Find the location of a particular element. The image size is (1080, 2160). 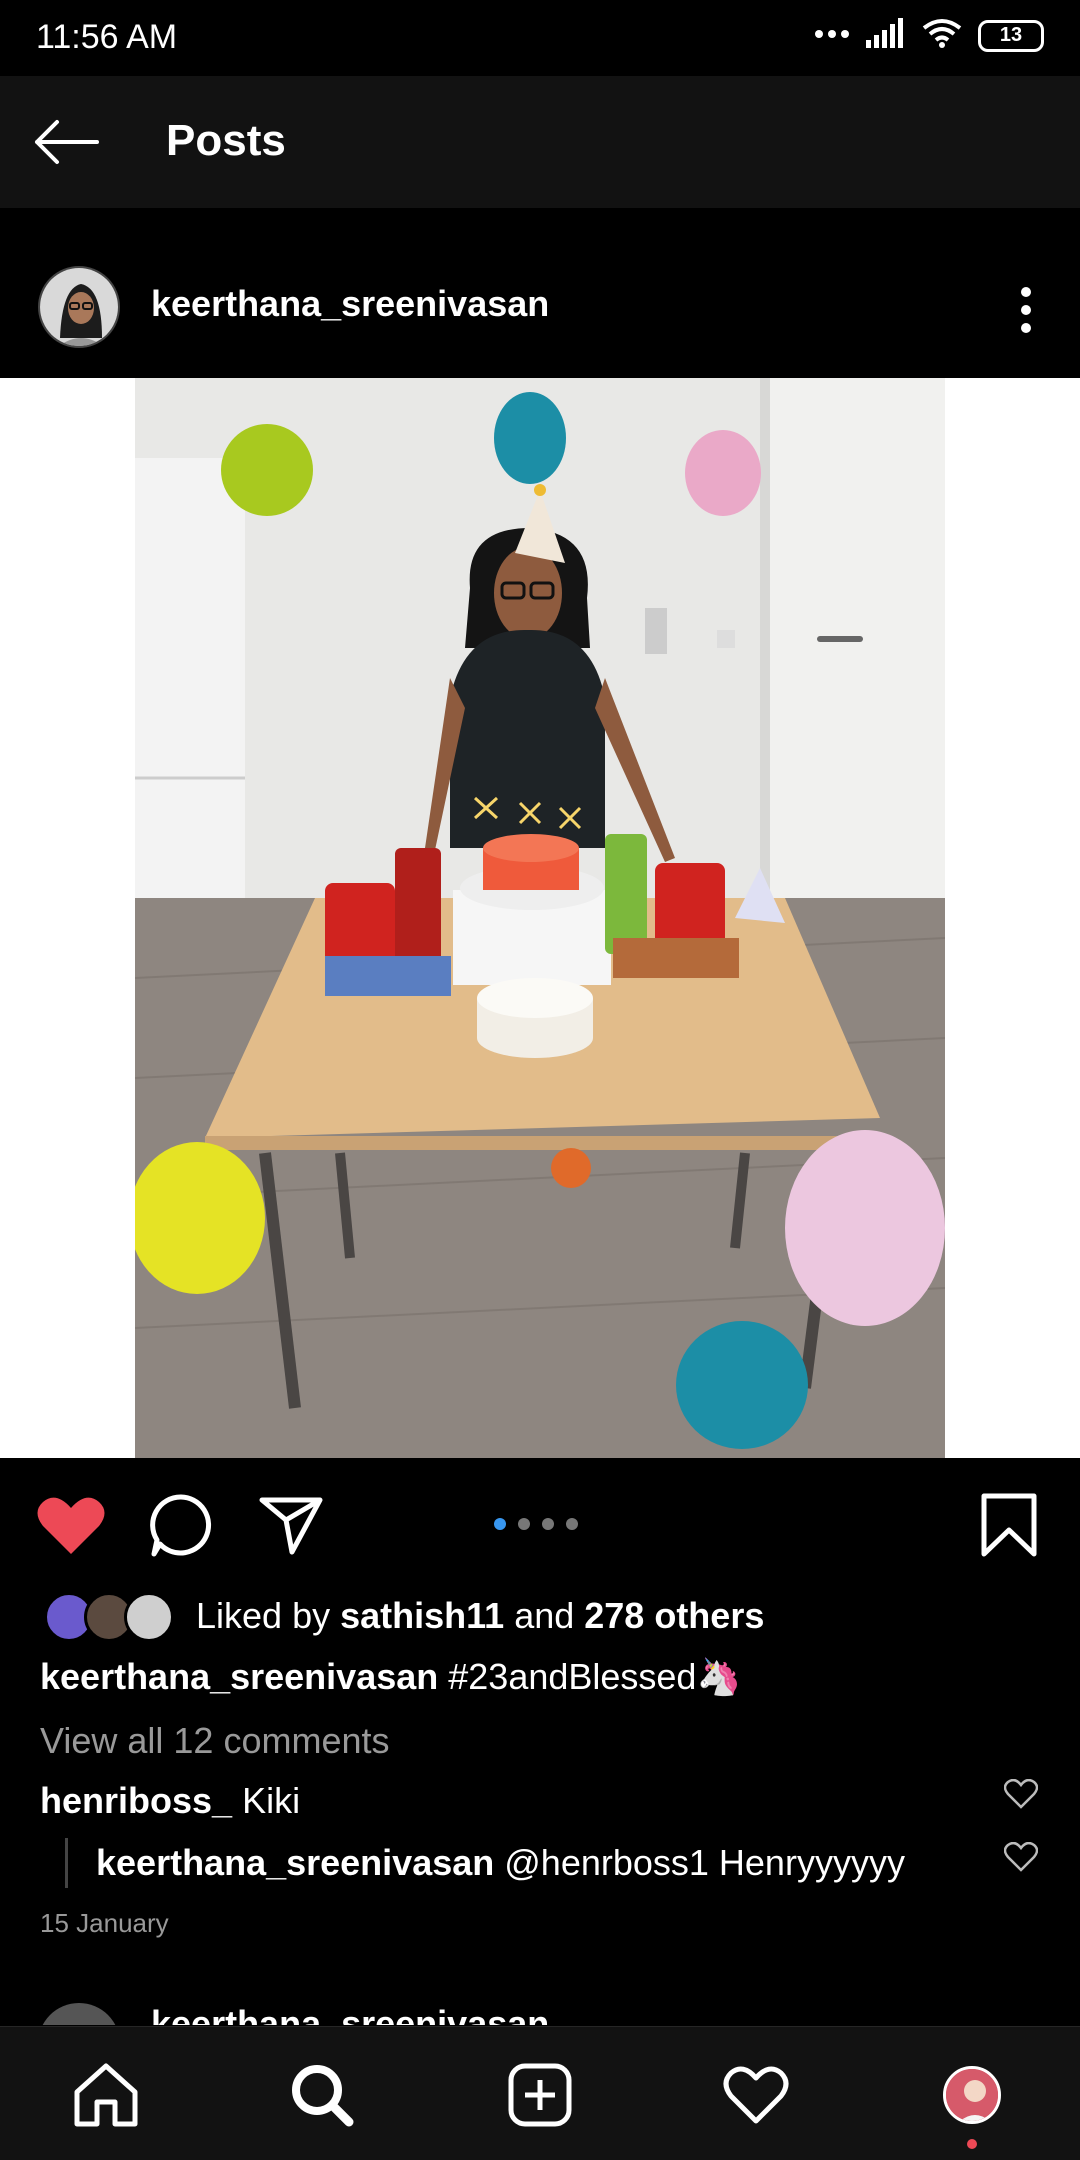

search-icon is located at coordinates (323, 2096).